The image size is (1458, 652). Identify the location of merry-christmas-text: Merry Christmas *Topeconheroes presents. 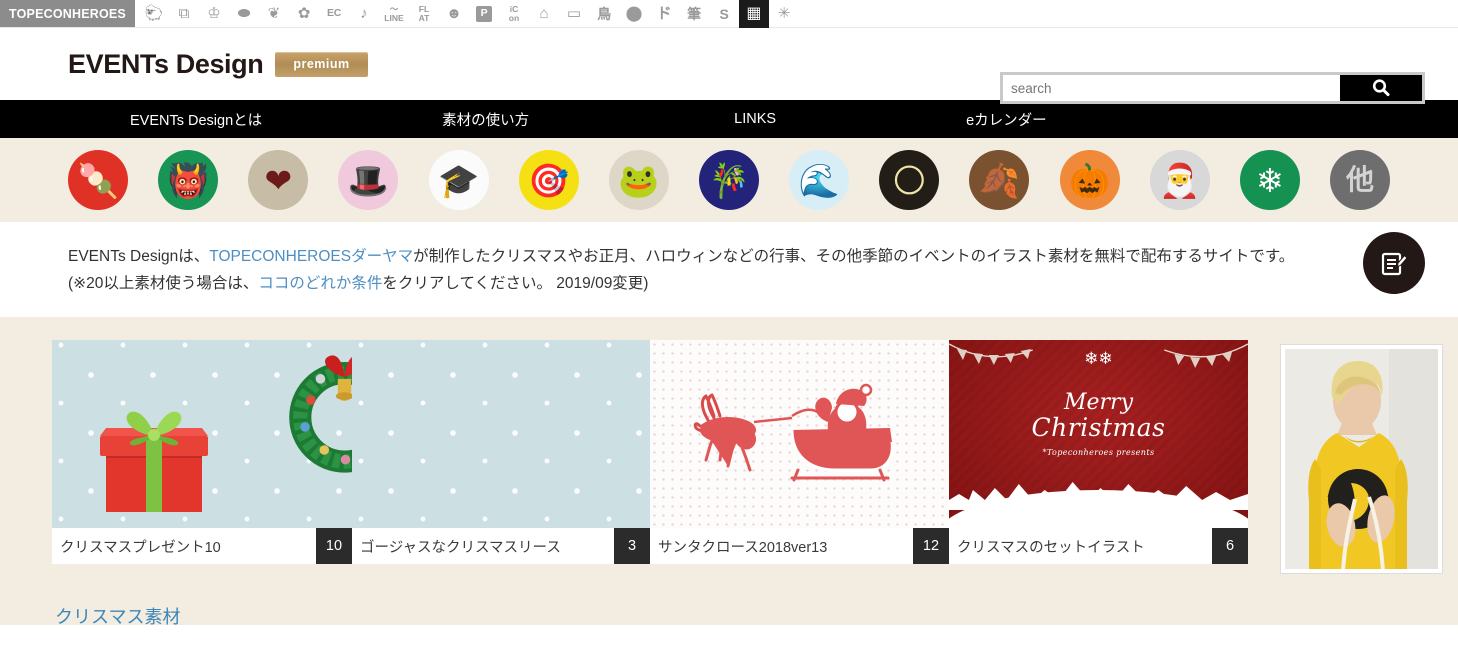
(1098, 423).